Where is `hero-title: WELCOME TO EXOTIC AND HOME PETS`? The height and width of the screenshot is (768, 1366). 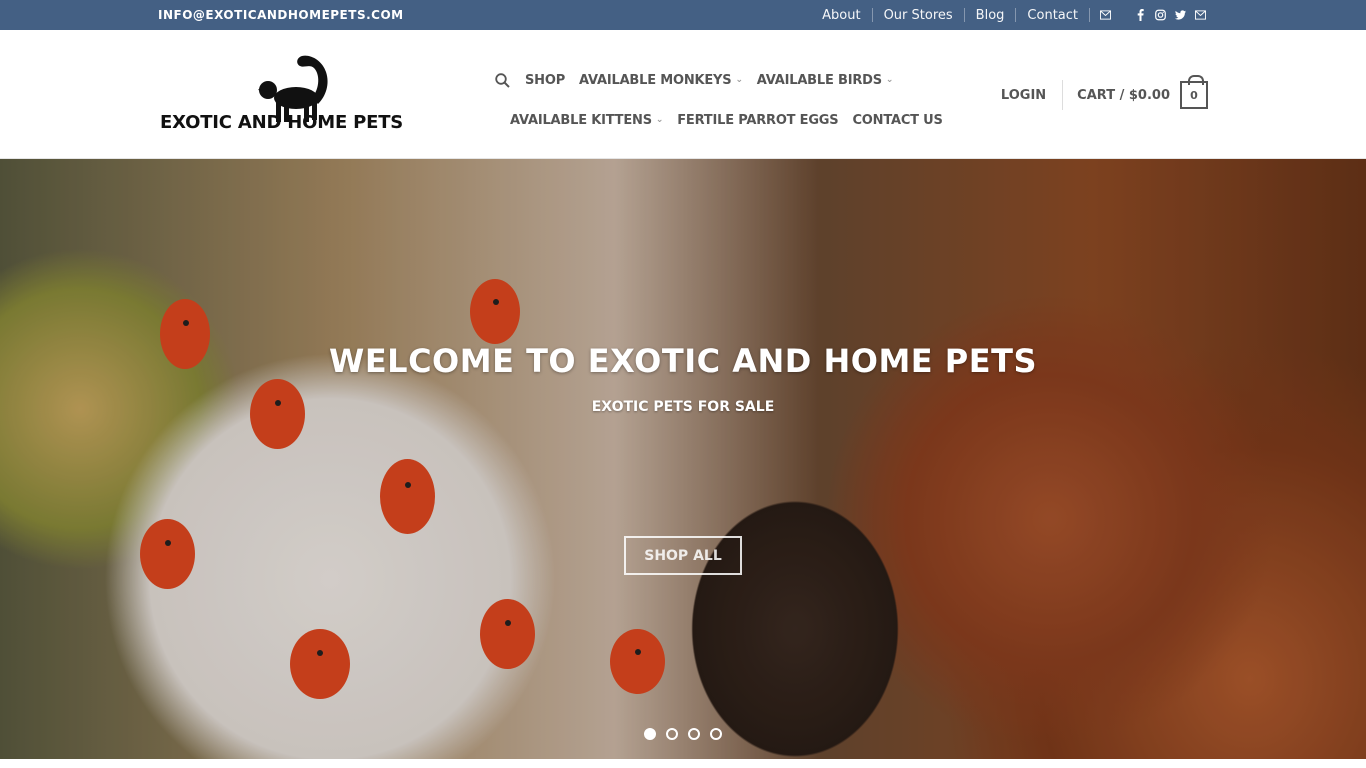 hero-title: WELCOME TO EXOTIC AND HOME PETS is located at coordinates (683, 361).